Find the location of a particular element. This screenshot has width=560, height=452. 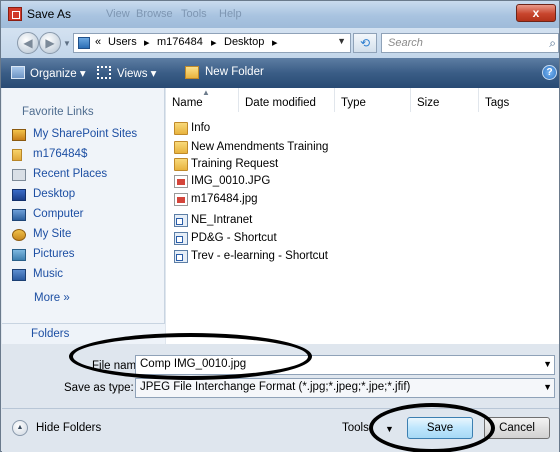

column-label: Date modified is located at coordinates (280, 103).